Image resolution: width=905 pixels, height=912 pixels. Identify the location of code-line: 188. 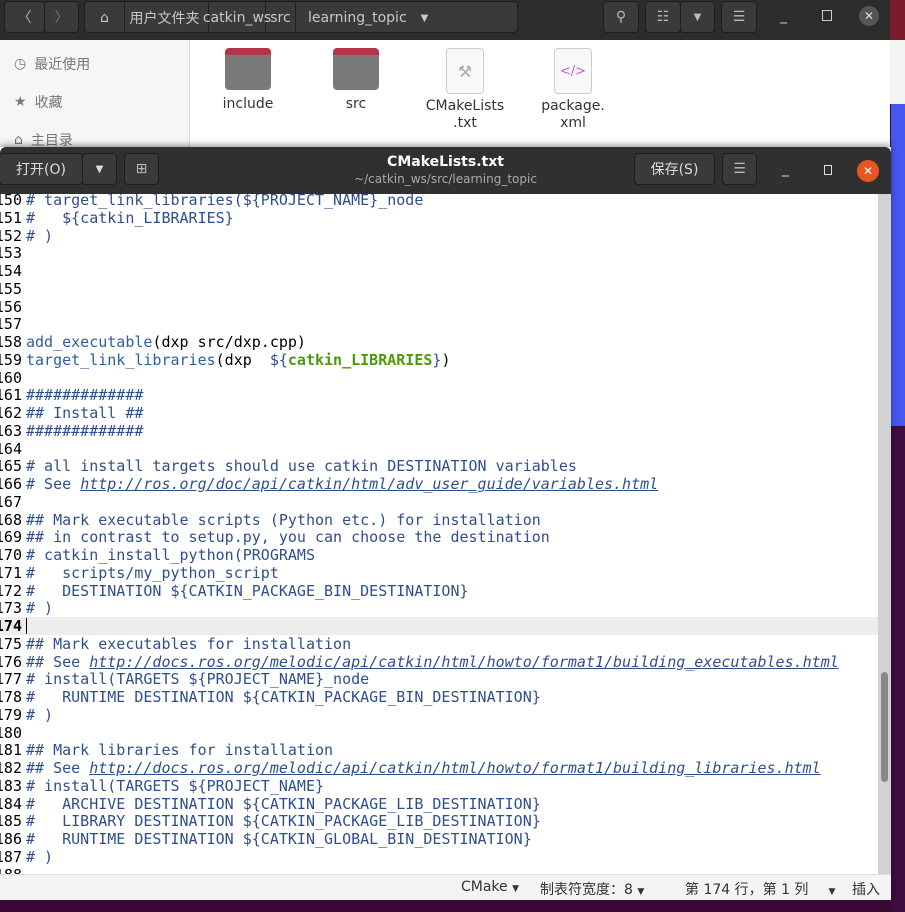
(439, 870).